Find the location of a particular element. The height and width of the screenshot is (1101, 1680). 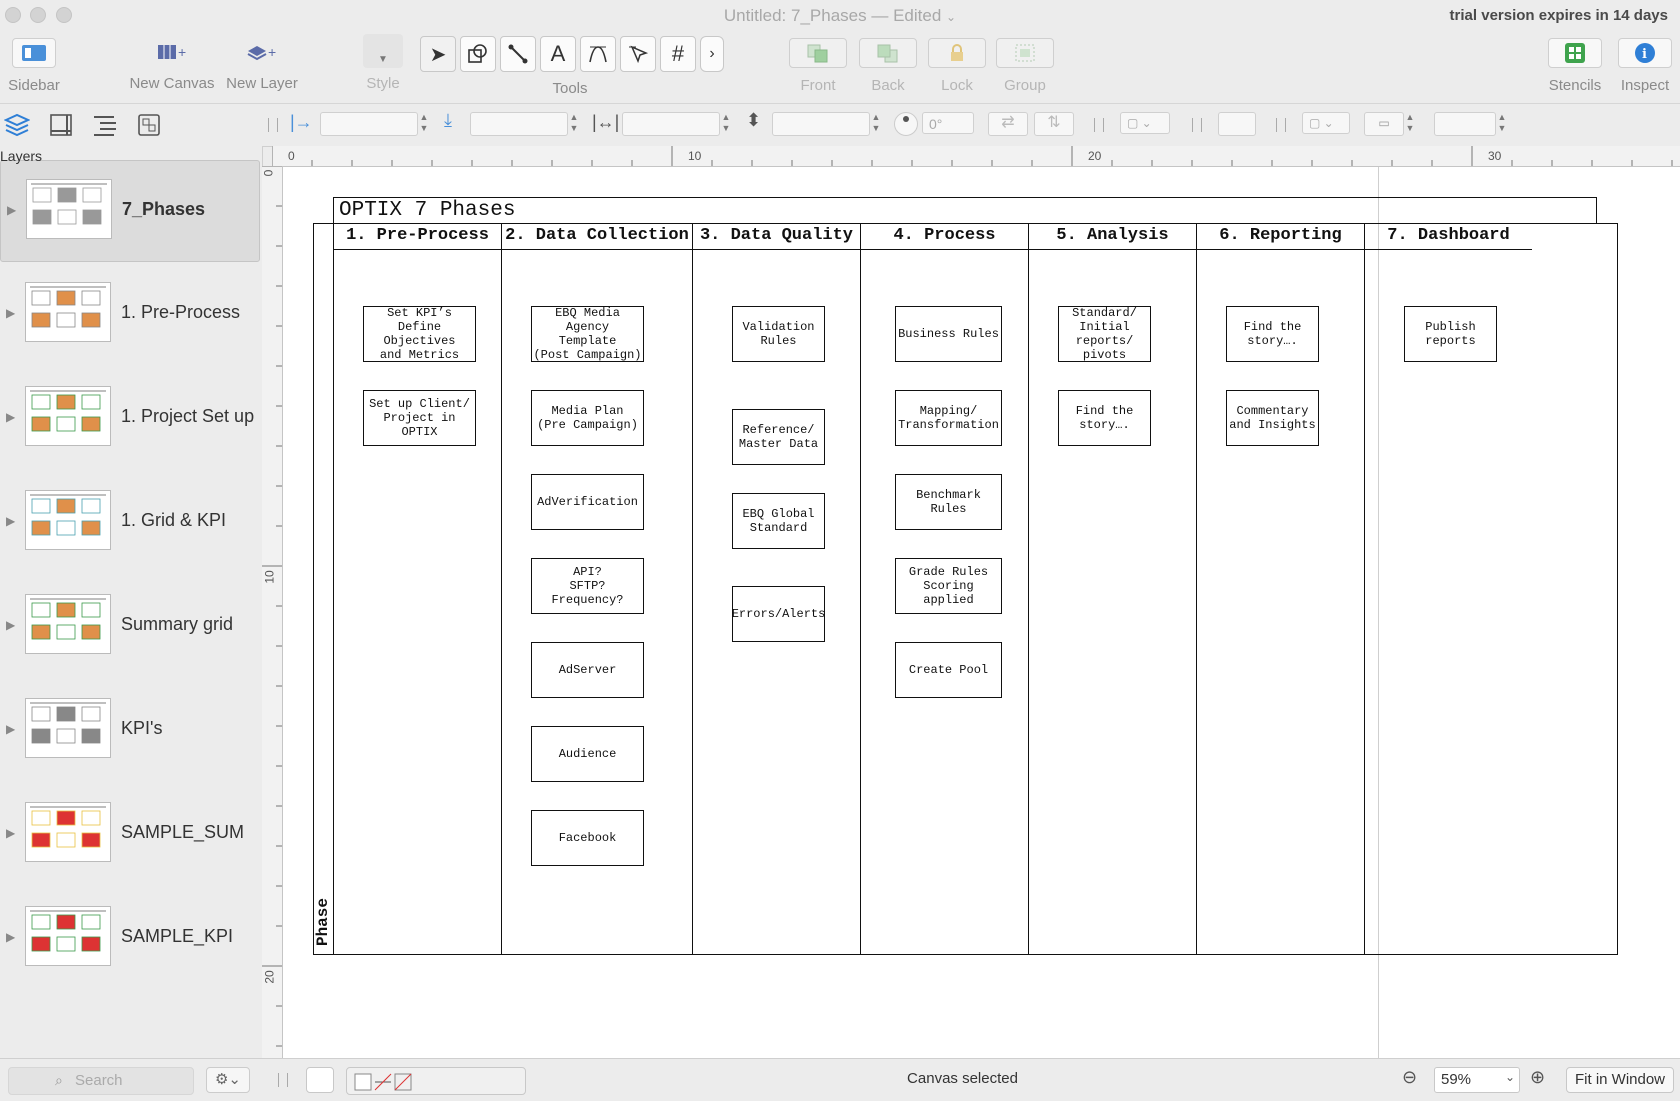

process-step-box: Create Pool is located at coordinates (948, 670).